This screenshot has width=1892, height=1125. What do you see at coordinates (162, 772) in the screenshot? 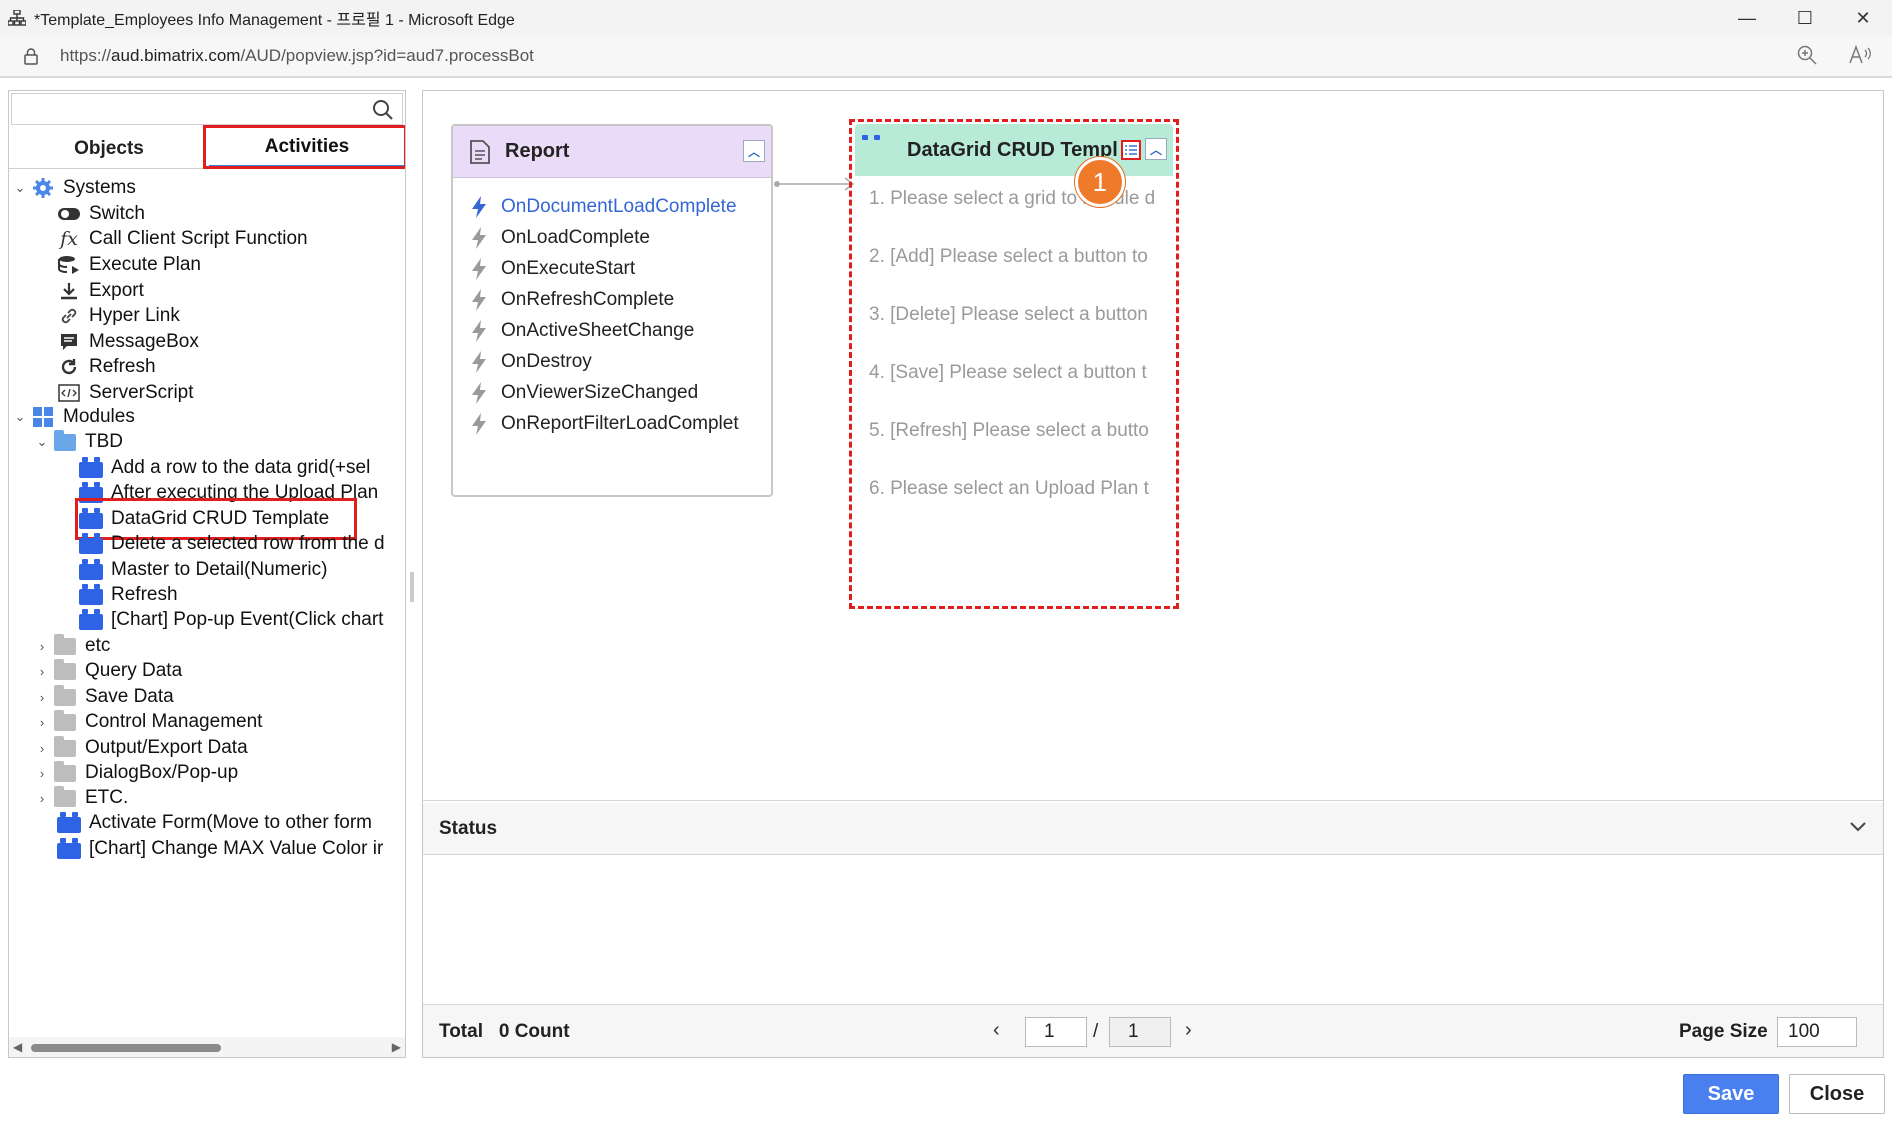
I see `tree-label: DialogBox/Pop-up` at bounding box center [162, 772].